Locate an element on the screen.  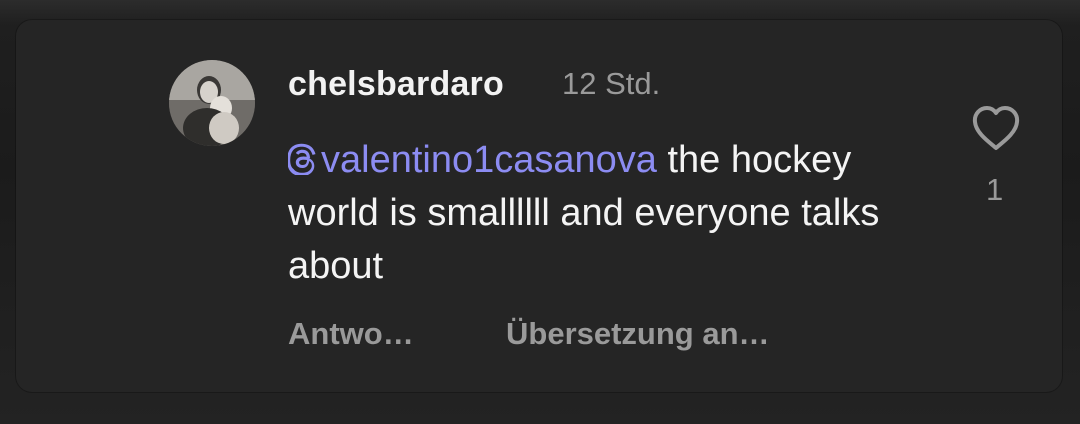
username: chelsbardaro is located at coordinates (396, 84).